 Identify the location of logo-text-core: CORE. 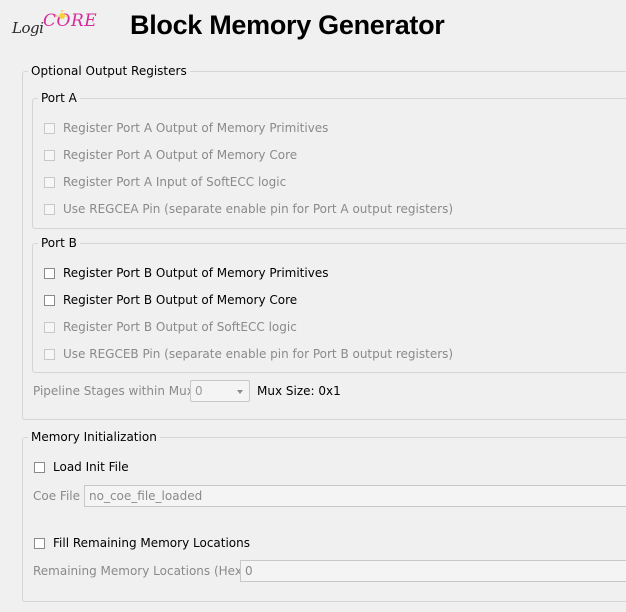
(70, 21).